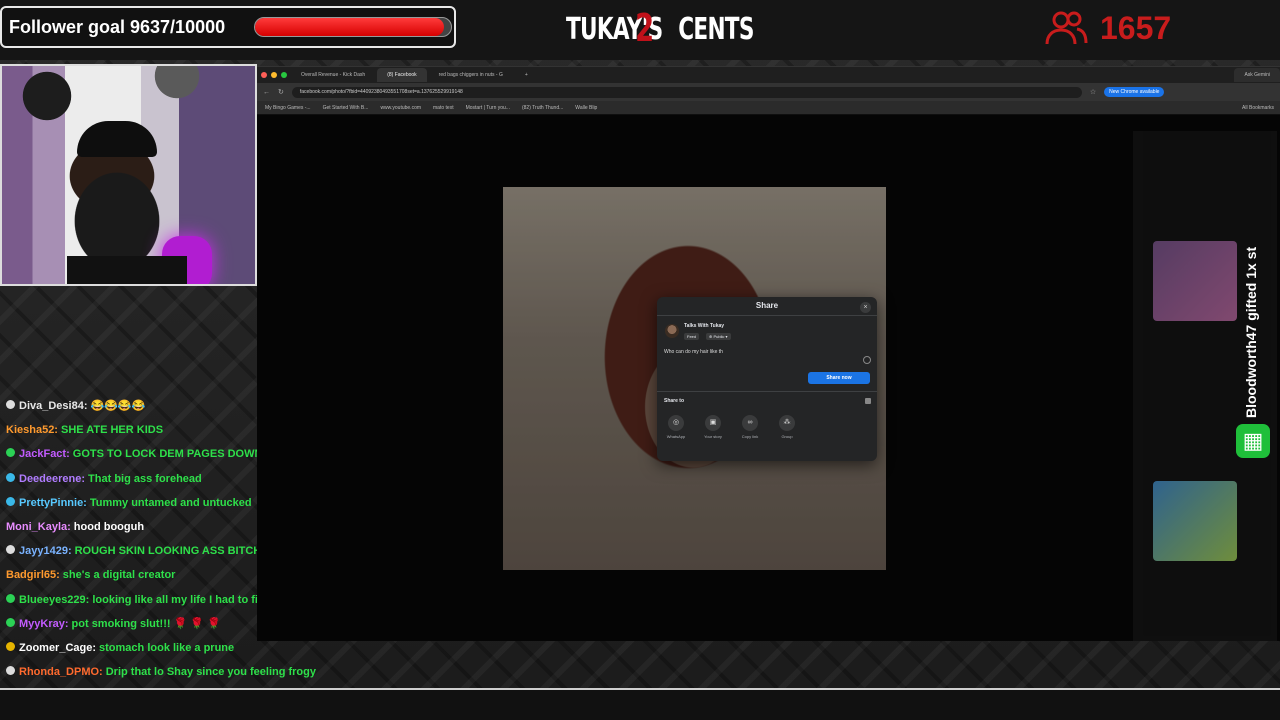  What do you see at coordinates (333, 75) in the screenshot?
I see `tab-revenue: Overall Revenue - Kick Dash` at bounding box center [333, 75].